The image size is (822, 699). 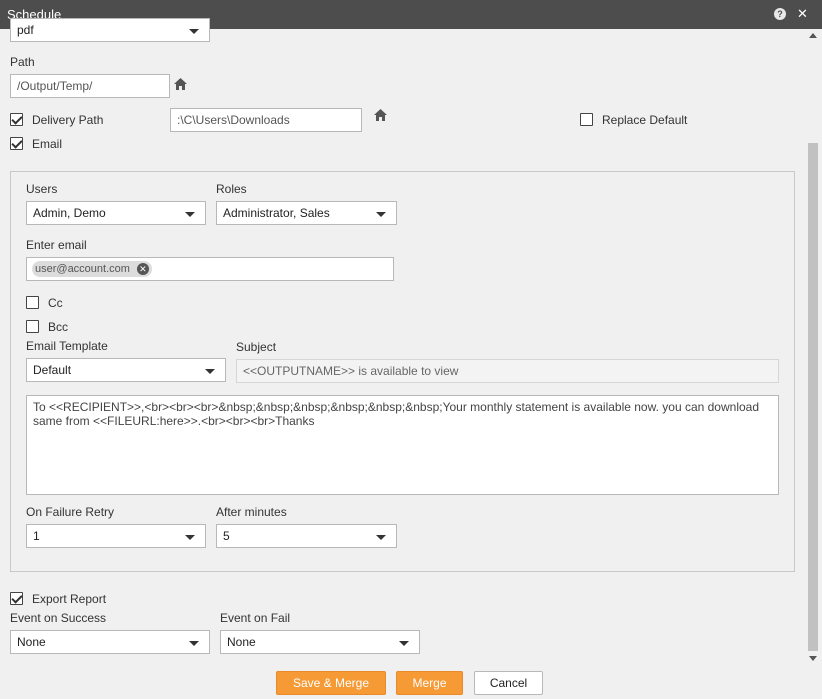 What do you see at coordinates (68, 120) in the screenshot?
I see `delivery-path-label: Delivery Path` at bounding box center [68, 120].